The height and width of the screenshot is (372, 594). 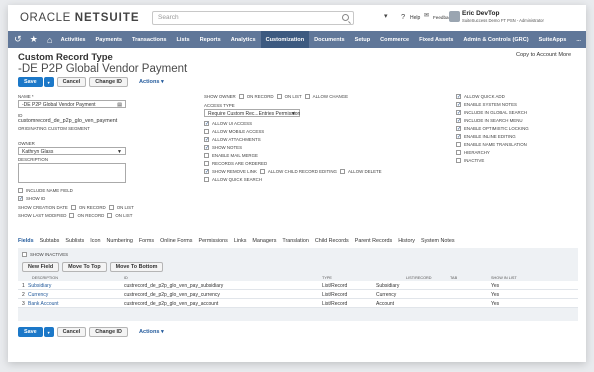 What do you see at coordinates (24, 254) in the screenshot?
I see `show-inactives-checkbox` at bounding box center [24, 254].